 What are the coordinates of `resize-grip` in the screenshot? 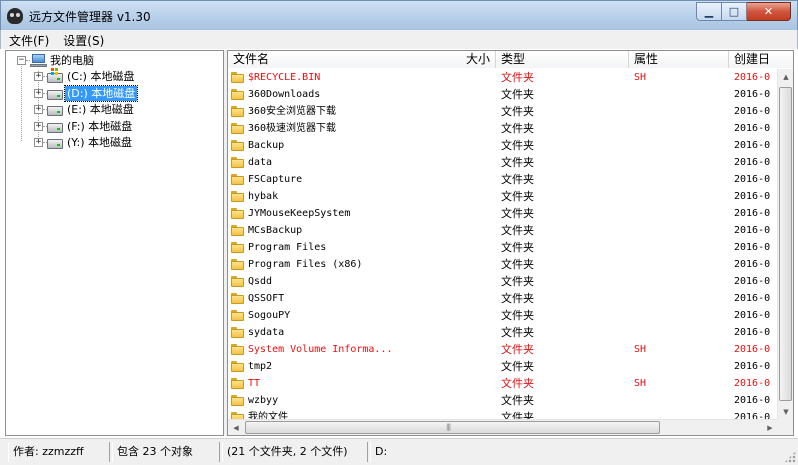 It's located at (790, 457).